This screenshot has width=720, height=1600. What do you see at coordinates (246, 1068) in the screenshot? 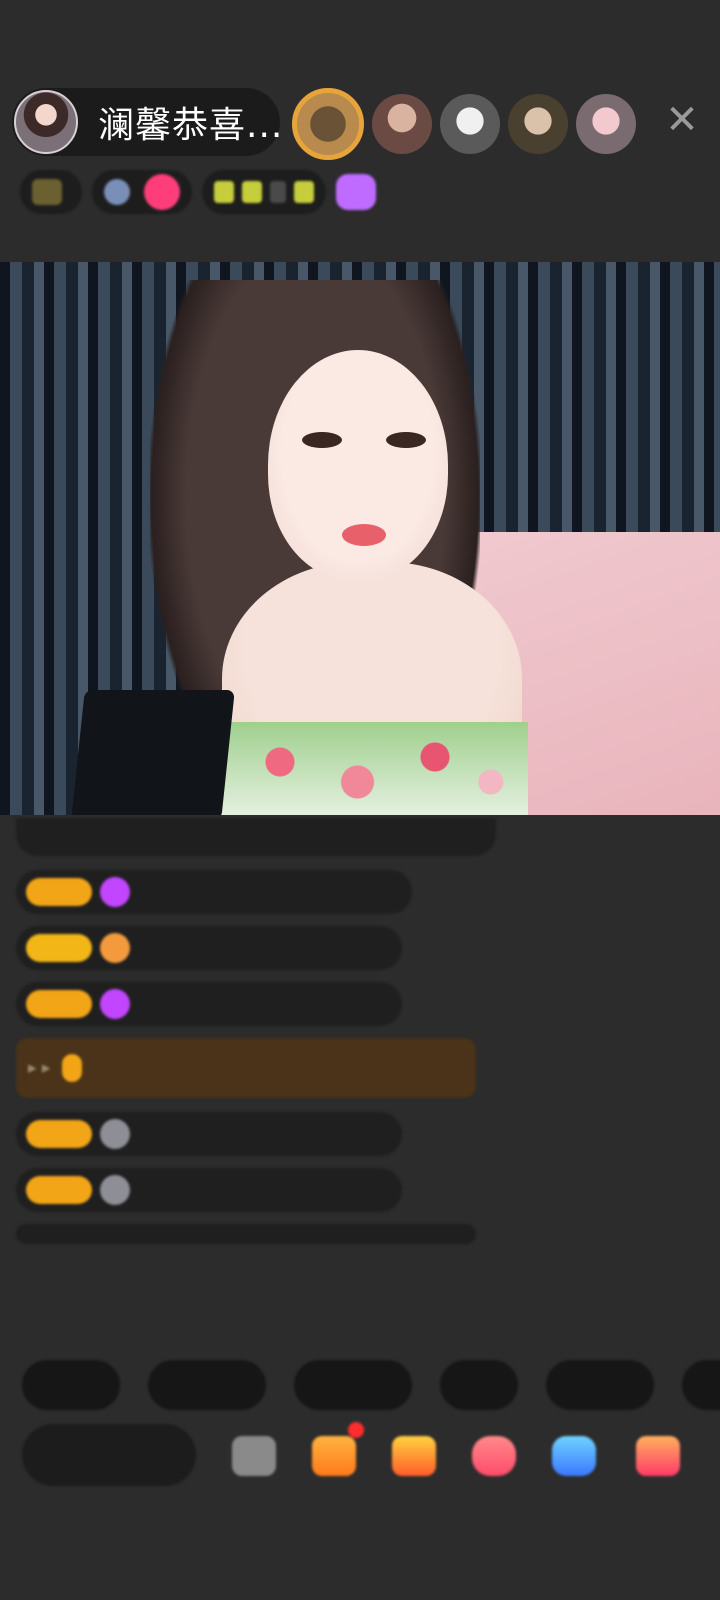
I see `highlight-message: ▸ ▸` at bounding box center [246, 1068].